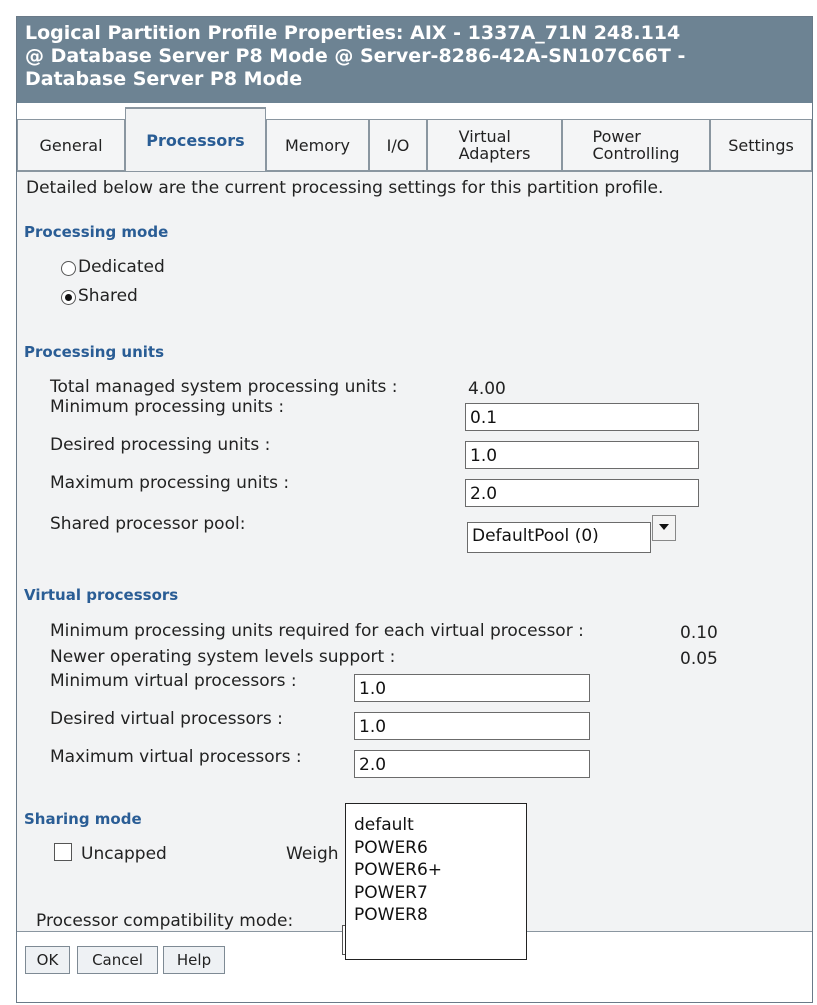 This screenshot has width=817, height=1005. I want to click on tab-general: General, so click(71, 145).